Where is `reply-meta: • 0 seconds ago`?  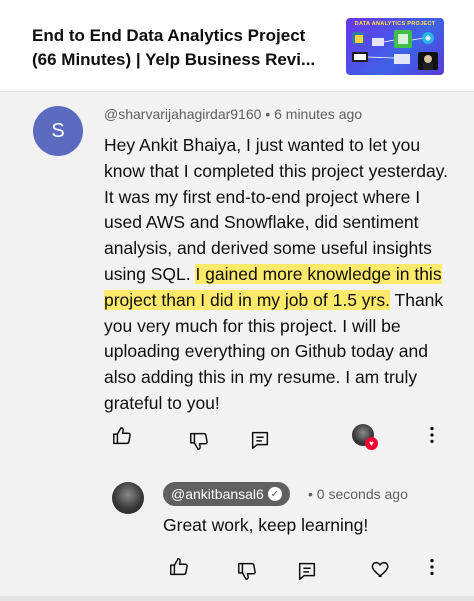 reply-meta: • 0 seconds ago is located at coordinates (358, 494).